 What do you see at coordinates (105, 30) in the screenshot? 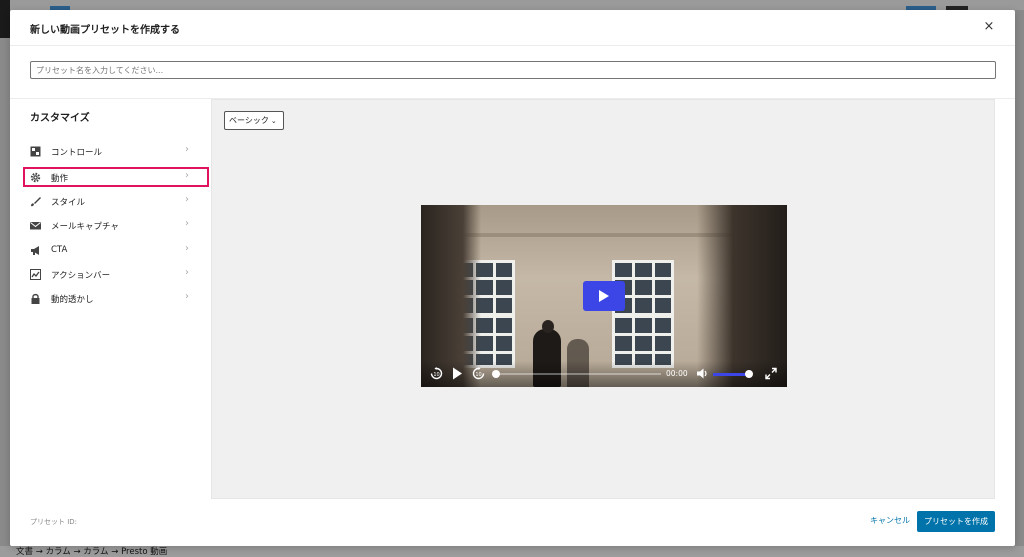
I see `modal-title: 新しい動画プリセットを作成する` at bounding box center [105, 30].